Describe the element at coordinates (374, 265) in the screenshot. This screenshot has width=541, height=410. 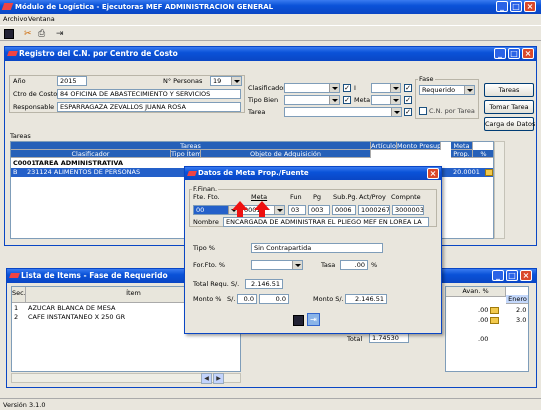
I see `tasa-unit: %` at that location.